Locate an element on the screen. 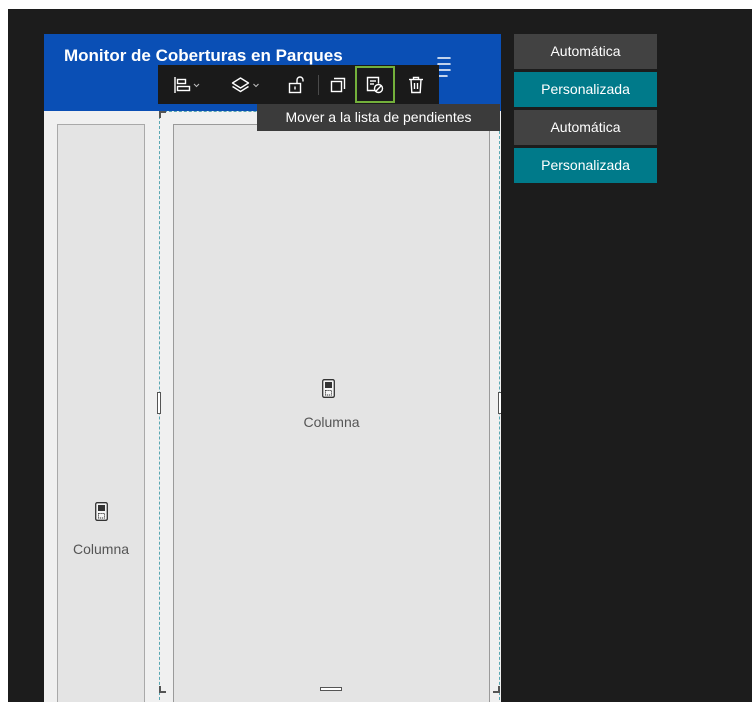  duplicate-icon is located at coordinates (338, 84).